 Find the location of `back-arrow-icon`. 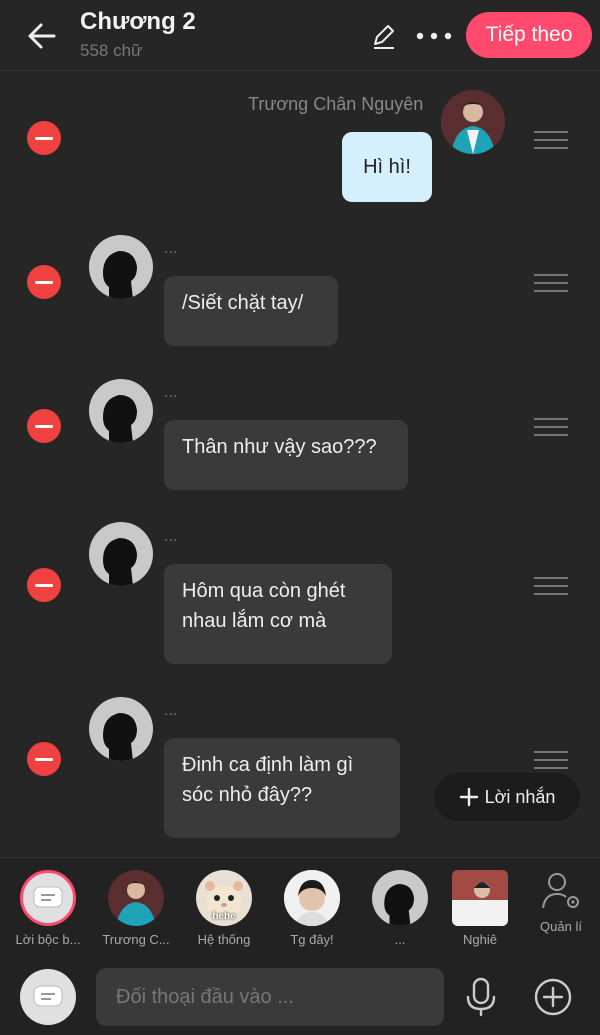

back-arrow-icon is located at coordinates (42, 36).